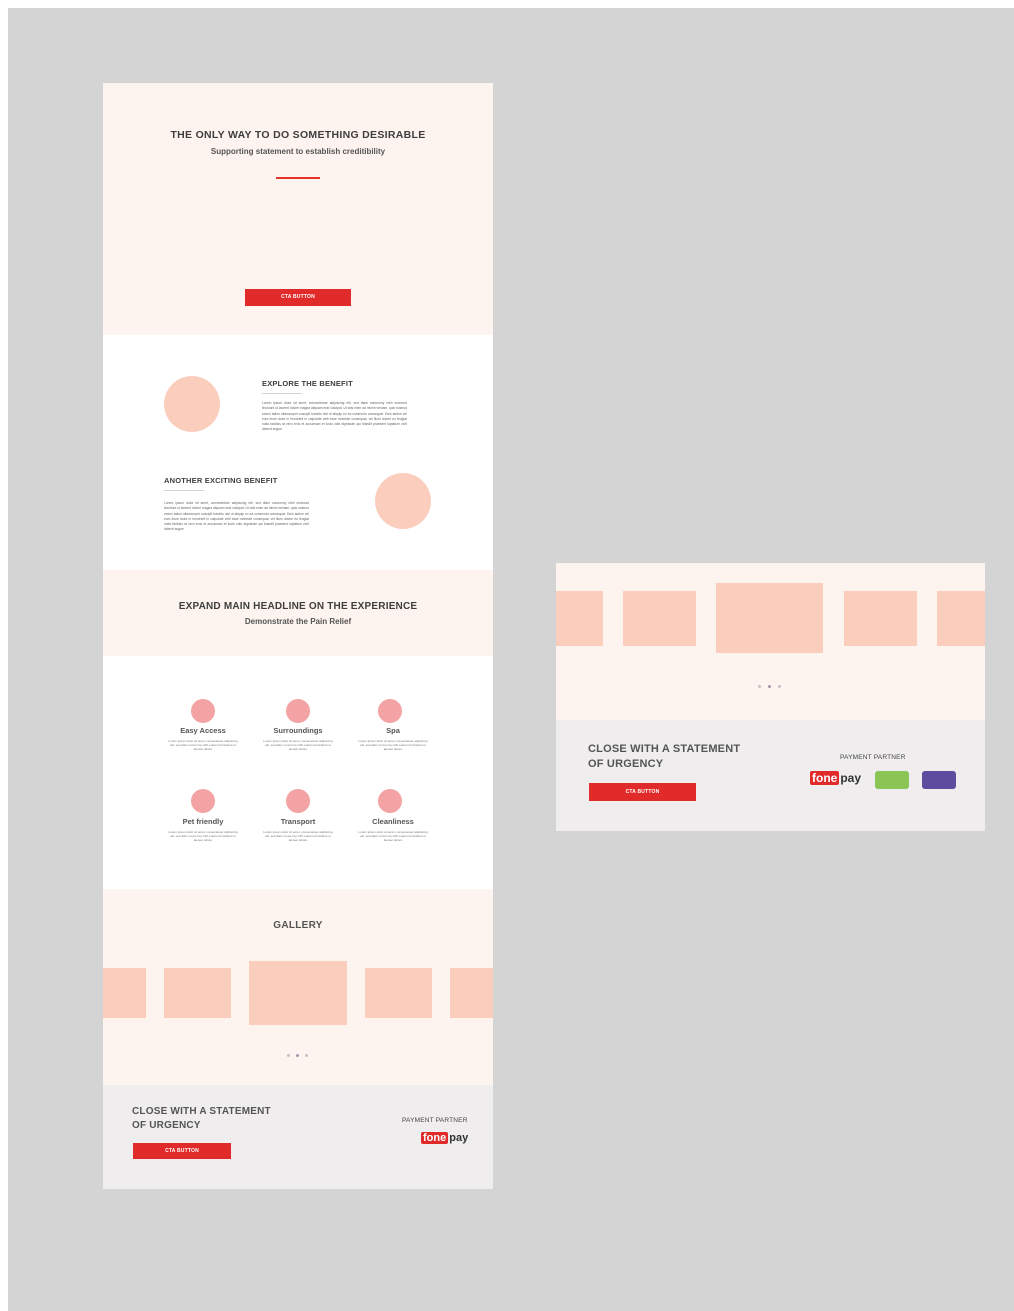 Image resolution: width=1014 pixels, height=1311 pixels. Describe the element at coordinates (298, 730) in the screenshot. I see `feature-label: Surroundings` at that location.